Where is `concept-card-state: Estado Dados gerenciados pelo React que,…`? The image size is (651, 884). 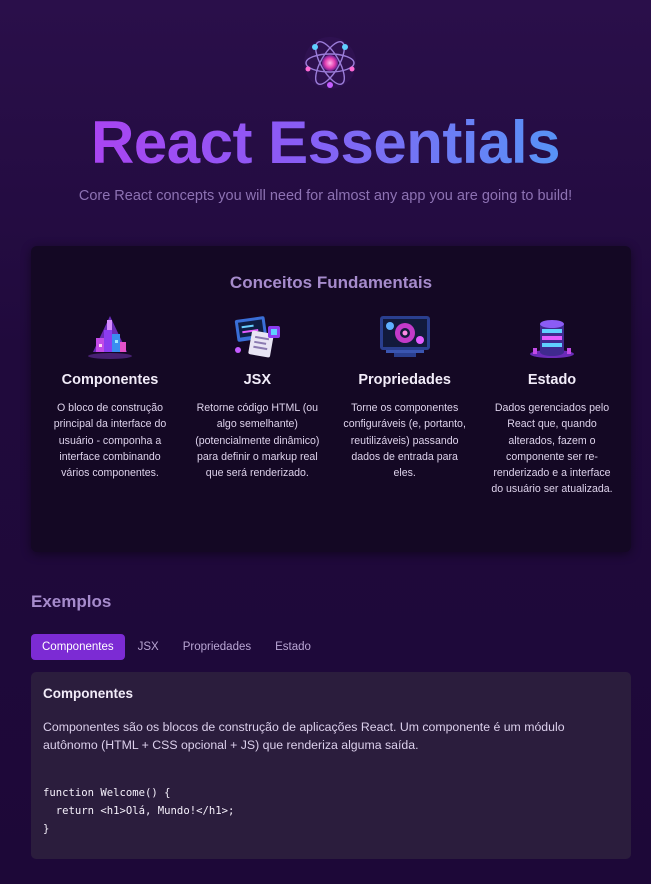
concept-card-state: Estado Dados gerenciados pelo React que,… is located at coordinates (552, 405).